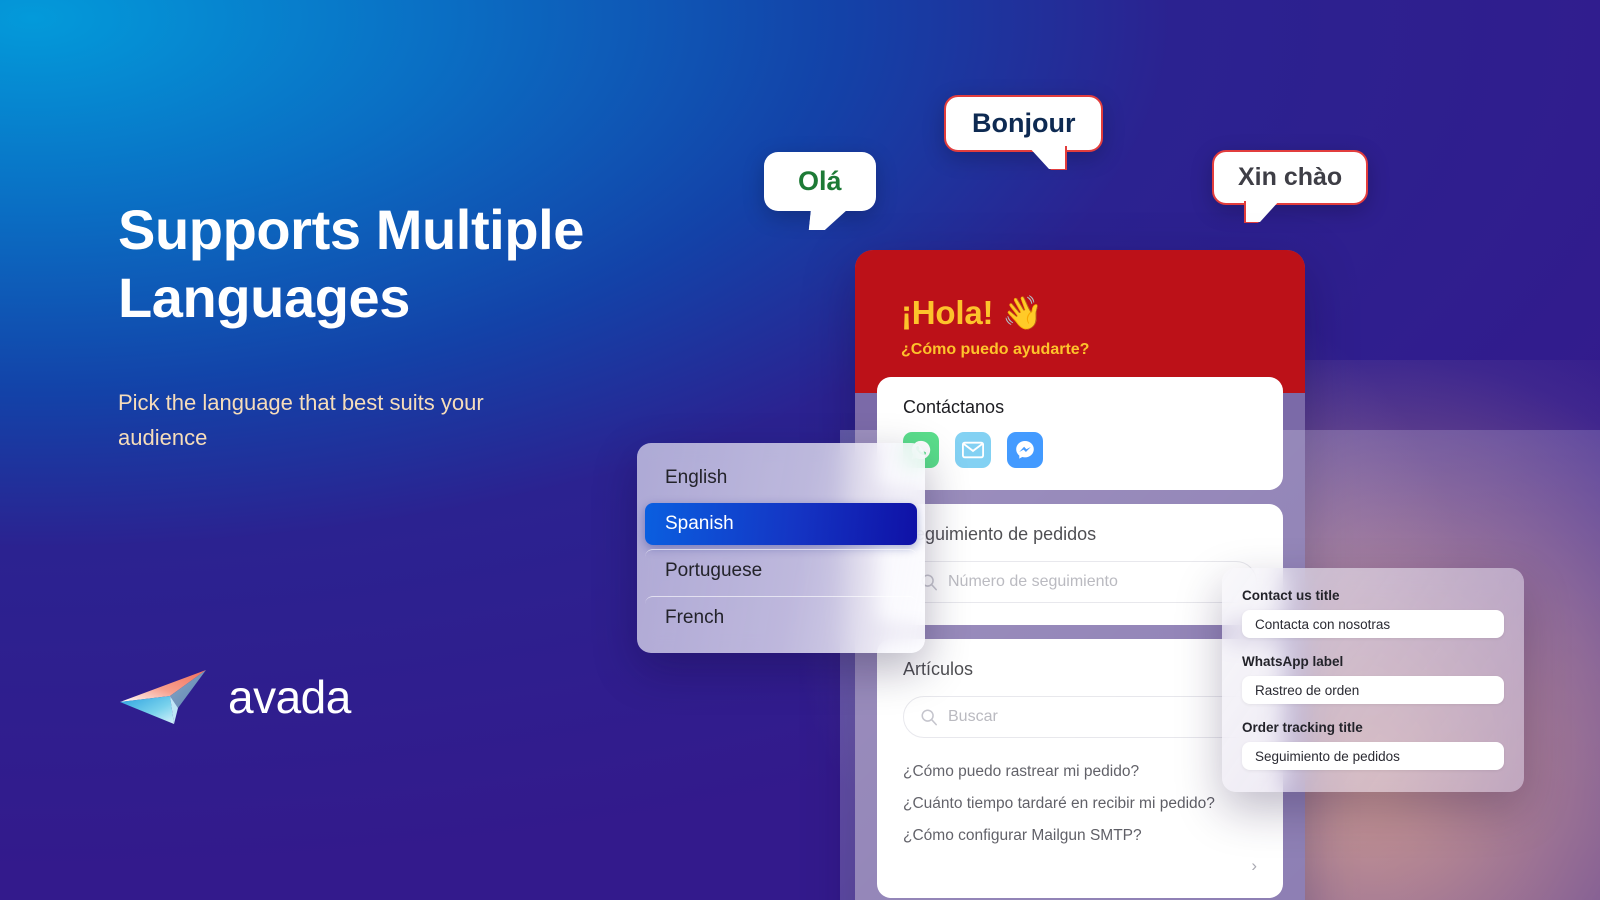 Image resolution: width=1600 pixels, height=900 pixels. What do you see at coordinates (351, 264) in the screenshot?
I see `page-title: Supports Multiple Languages` at bounding box center [351, 264].